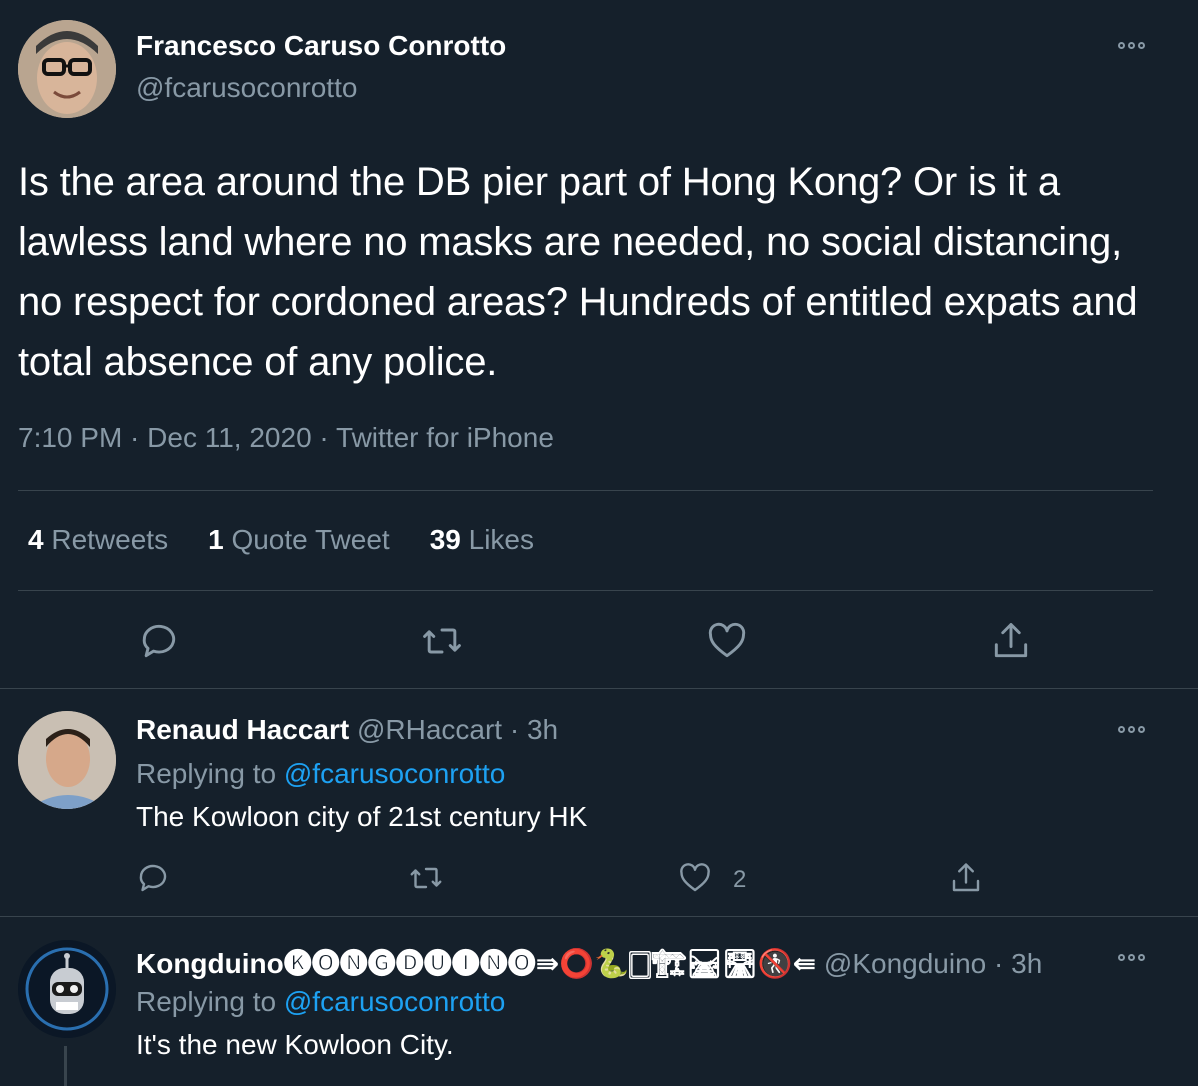  I want to click on tweet-stats: 4 Retweets 1 Quote Tweet 39 Likes, so click(281, 540).